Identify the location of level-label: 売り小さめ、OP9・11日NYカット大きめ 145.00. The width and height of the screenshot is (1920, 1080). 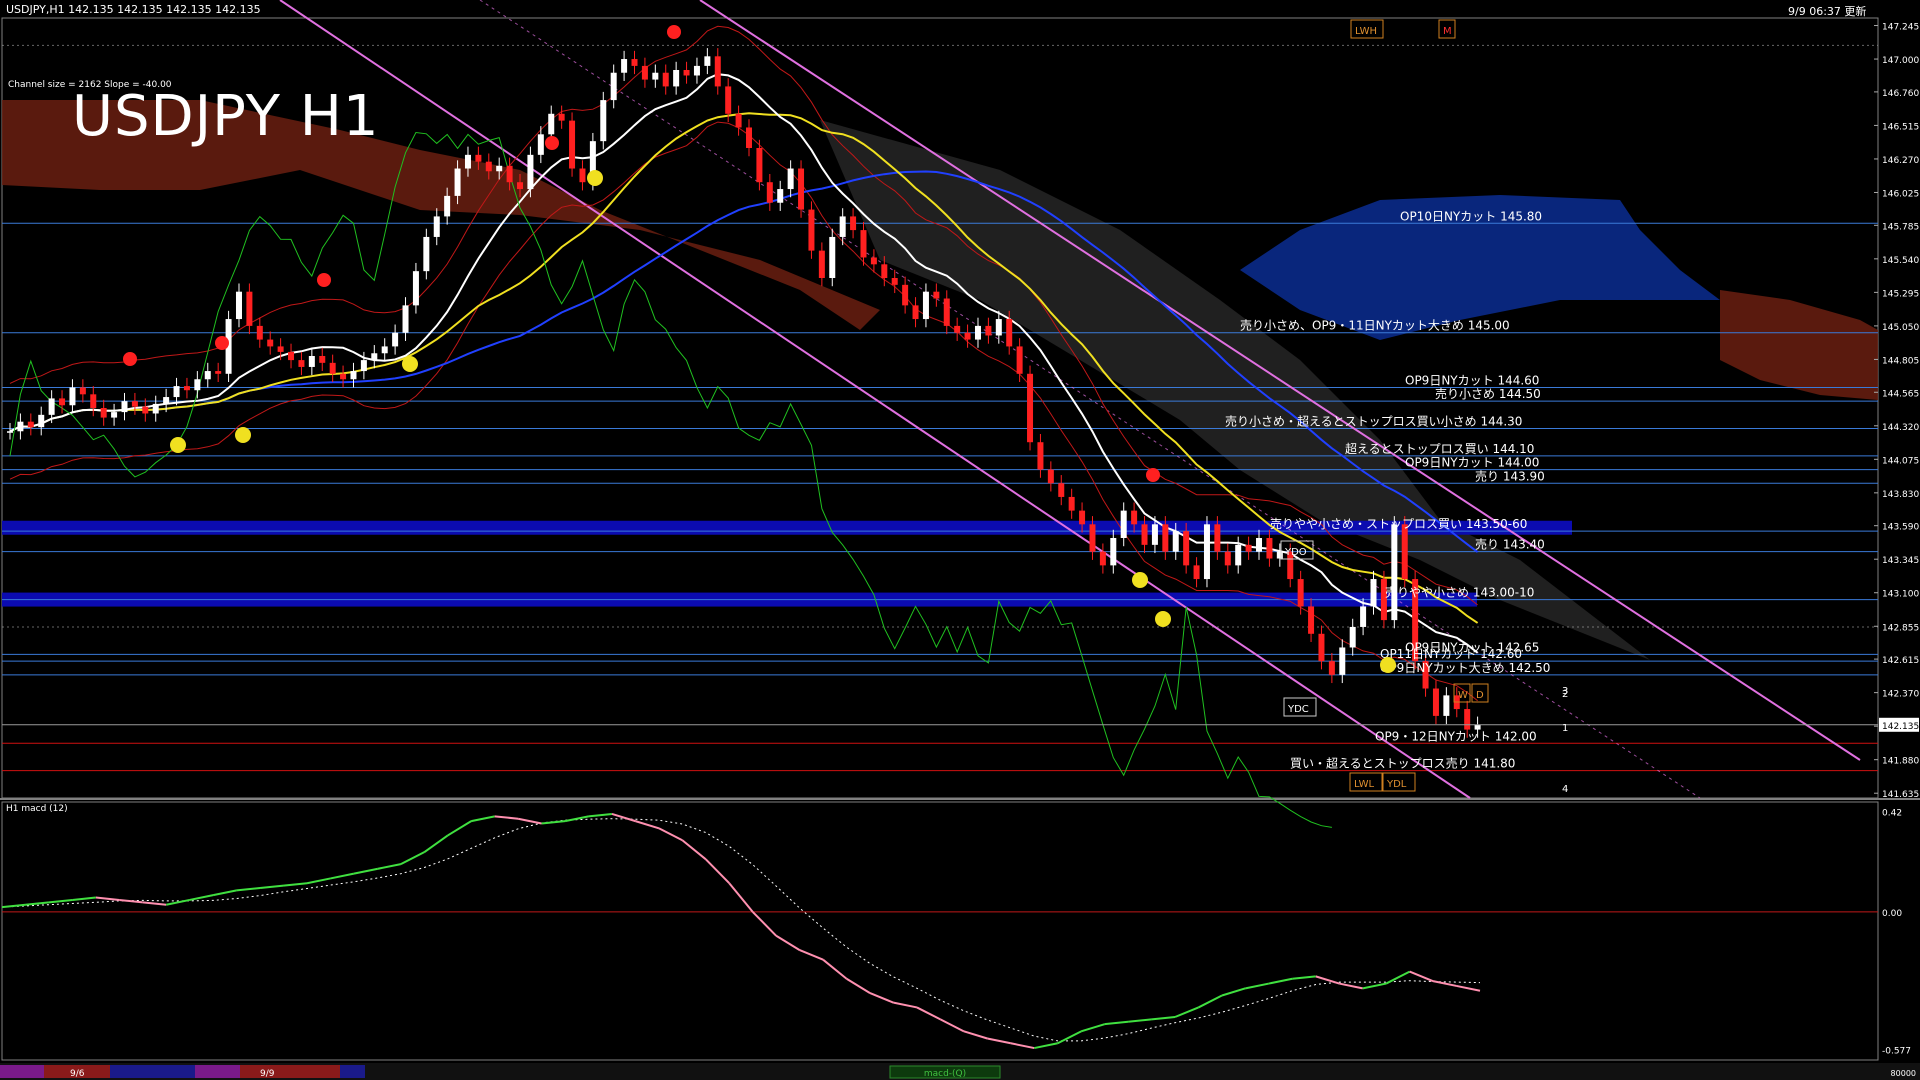
(1375, 325).